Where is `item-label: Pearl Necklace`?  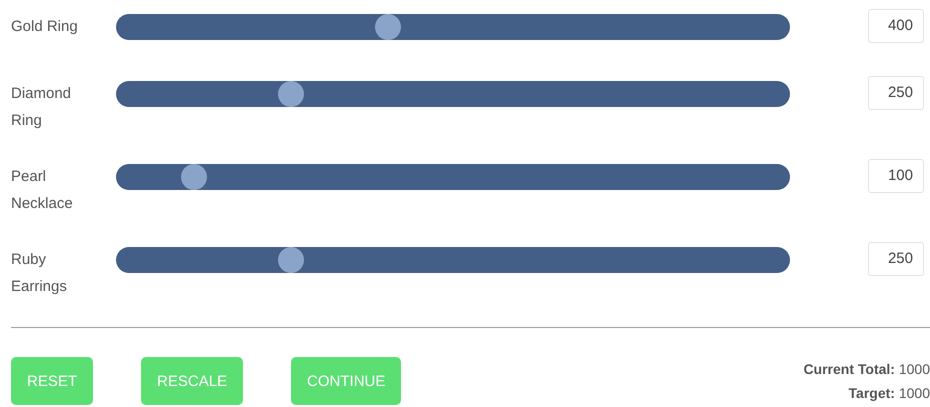
item-label: Pearl Necklace is located at coordinates (42, 190).